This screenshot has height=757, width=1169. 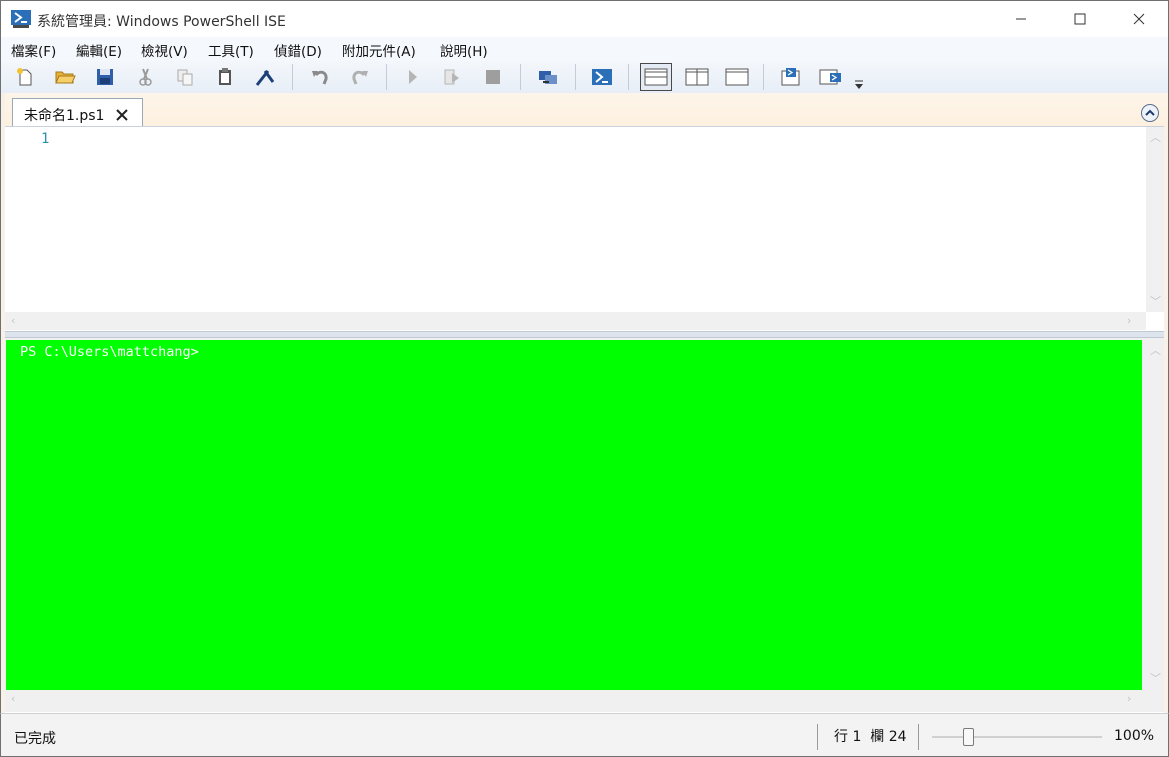 I want to click on redo-icon, so click(x=360, y=77).